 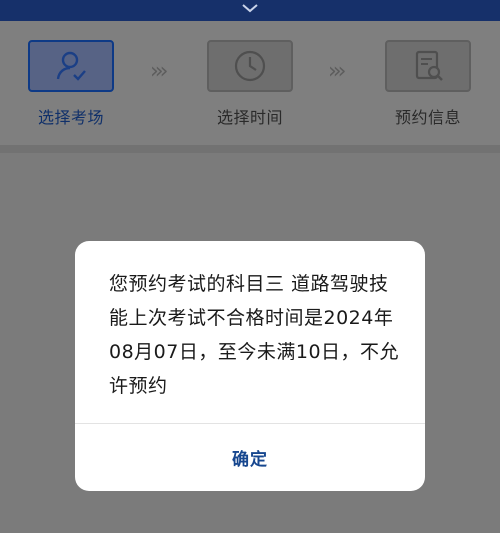 I want to click on section-divider, so click(x=250, y=149).